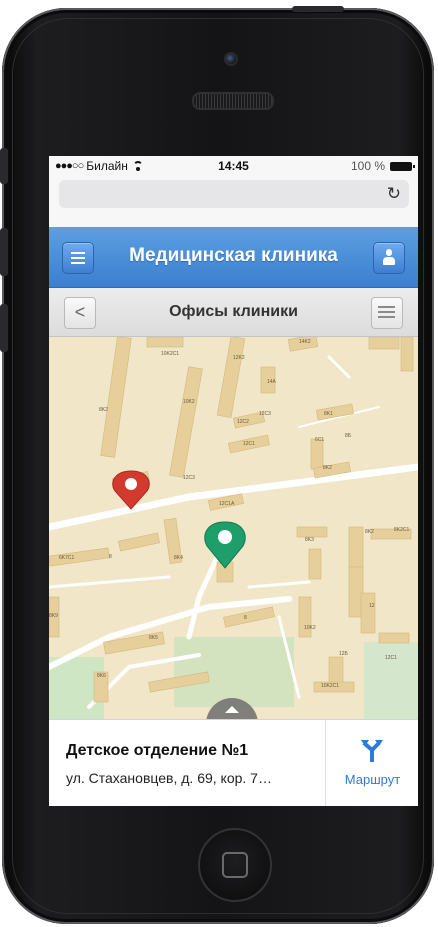 Image resolution: width=438 pixels, height=927 pixels. Describe the element at coordinates (348, 436) in the screenshot. I see `map-label: 8Б` at that location.